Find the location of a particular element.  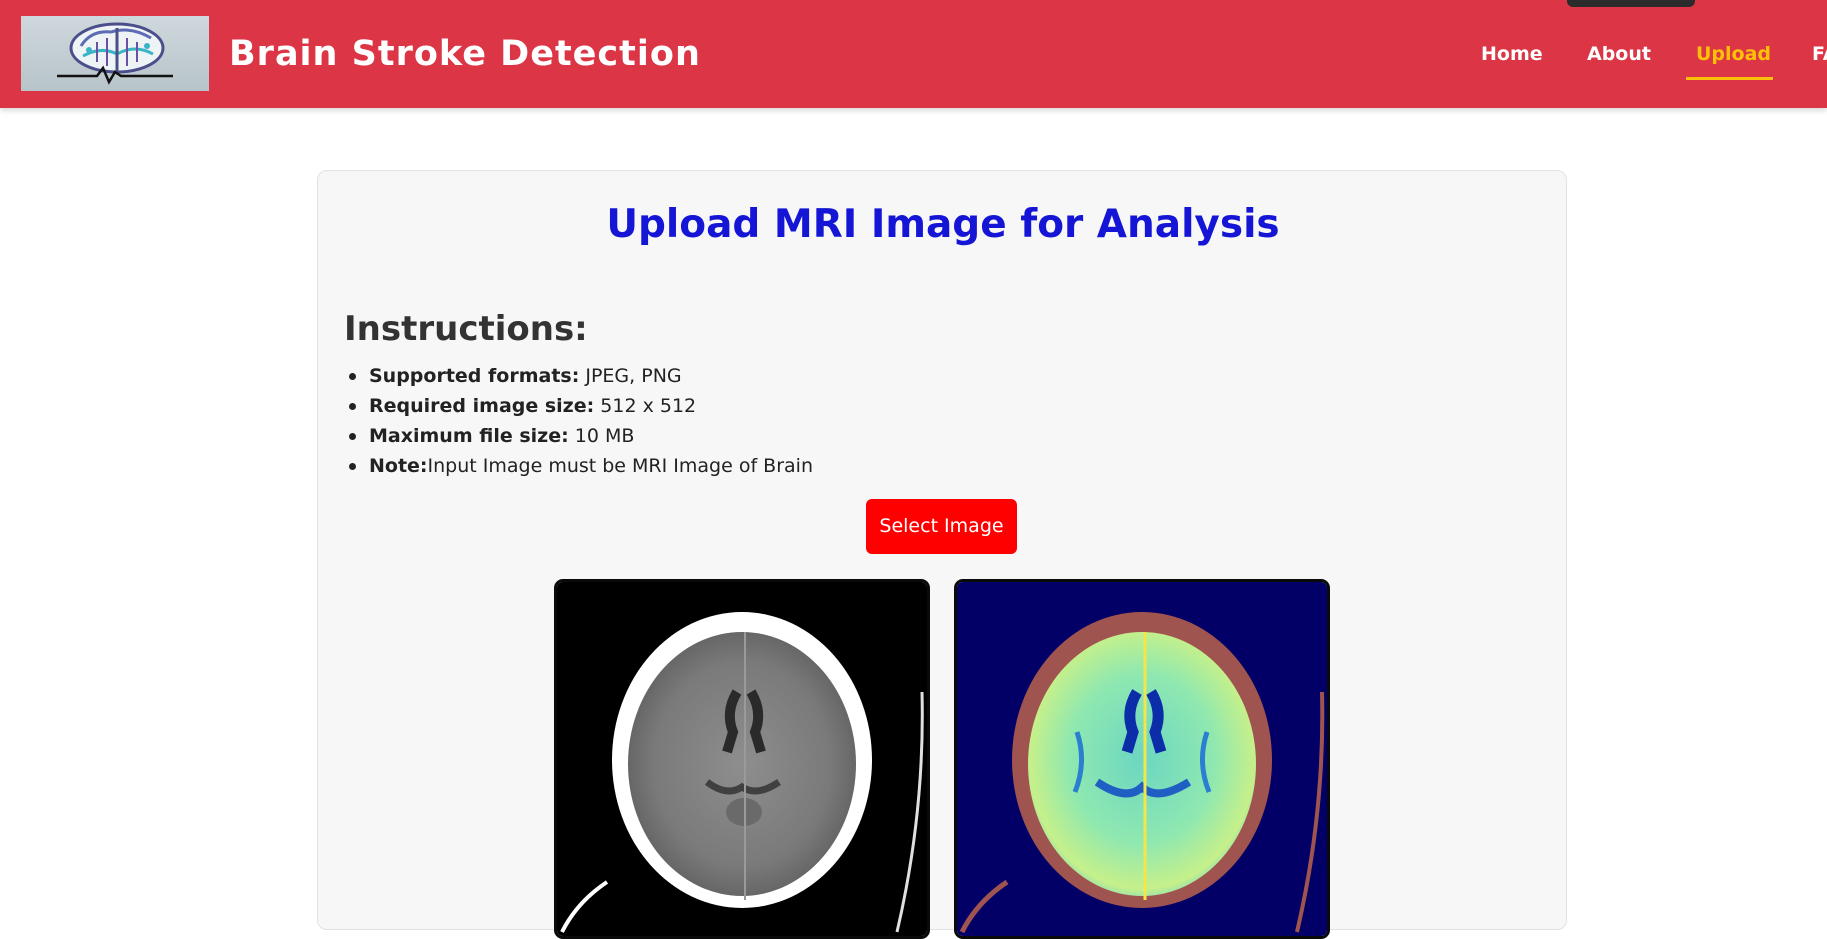

original-scan-image is located at coordinates (742, 759).